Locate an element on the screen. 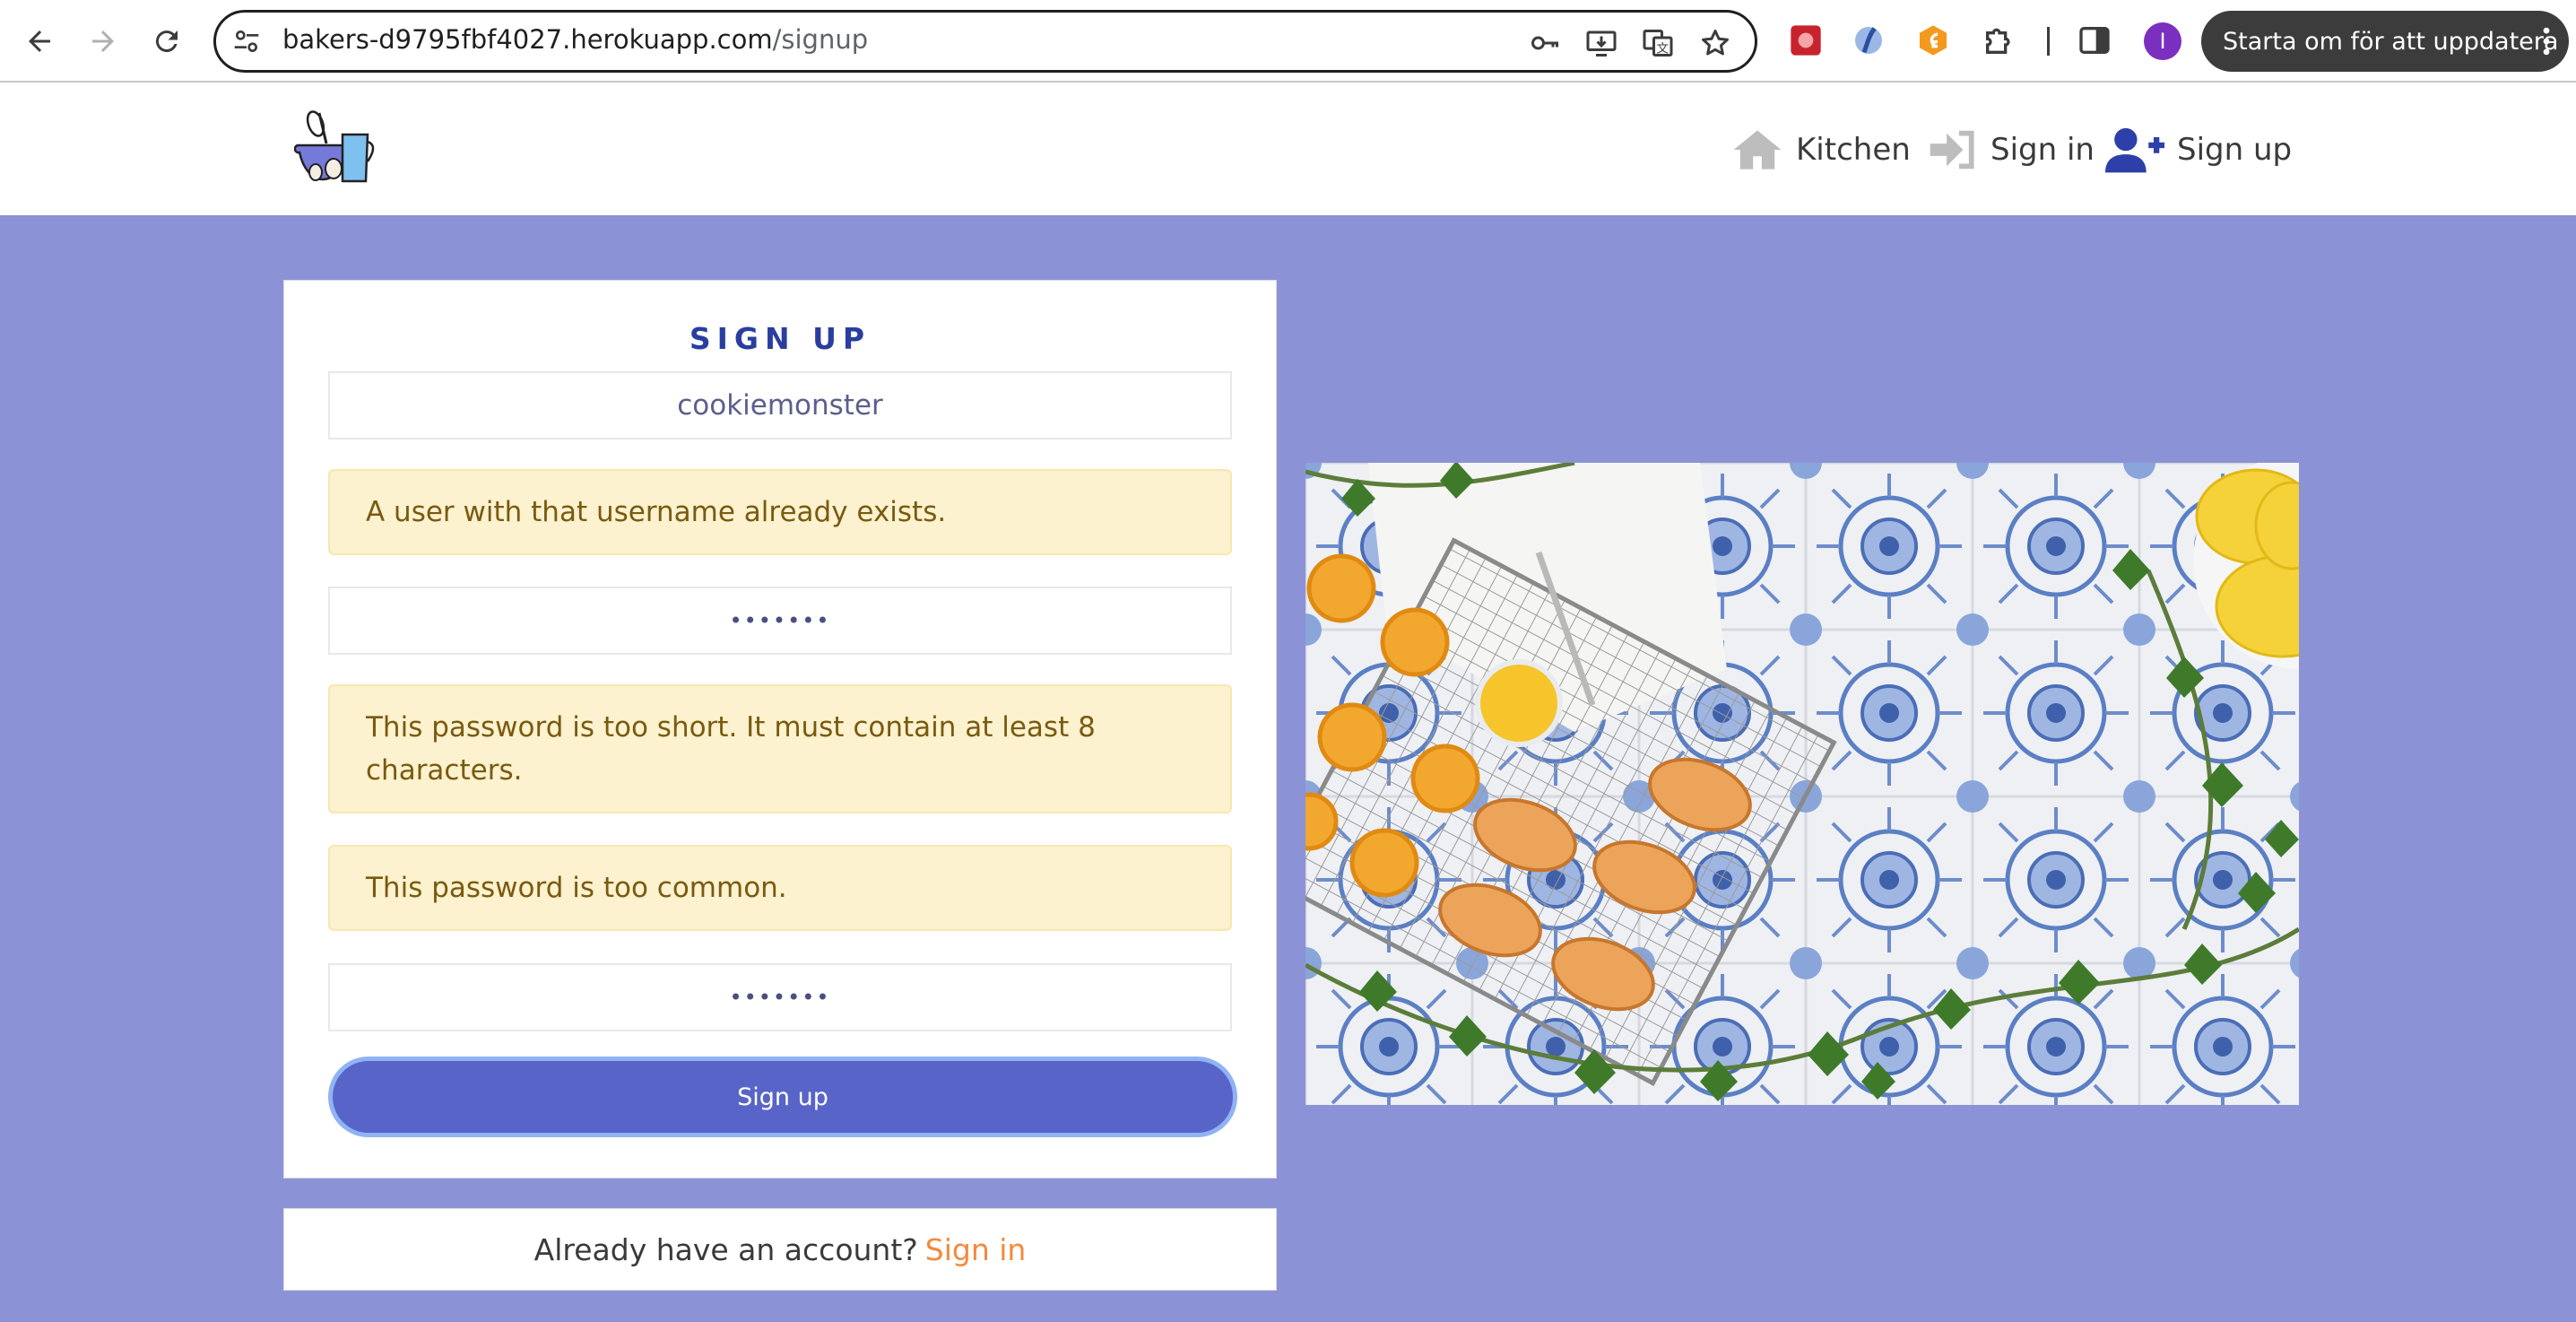 The image size is (2576, 1322). more-menu-icon is located at coordinates (2546, 41).